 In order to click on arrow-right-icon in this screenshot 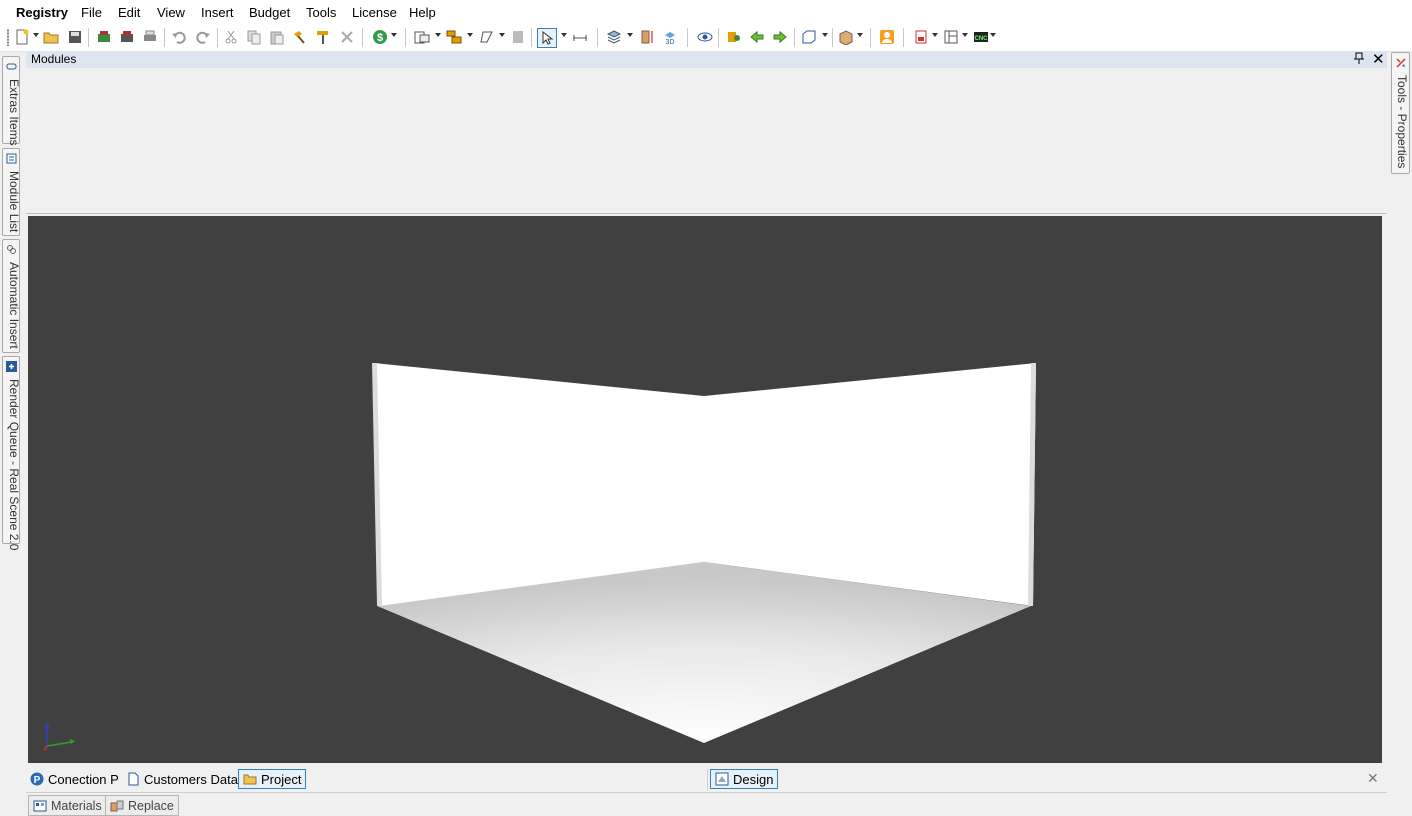, I will do `click(780, 37)`.